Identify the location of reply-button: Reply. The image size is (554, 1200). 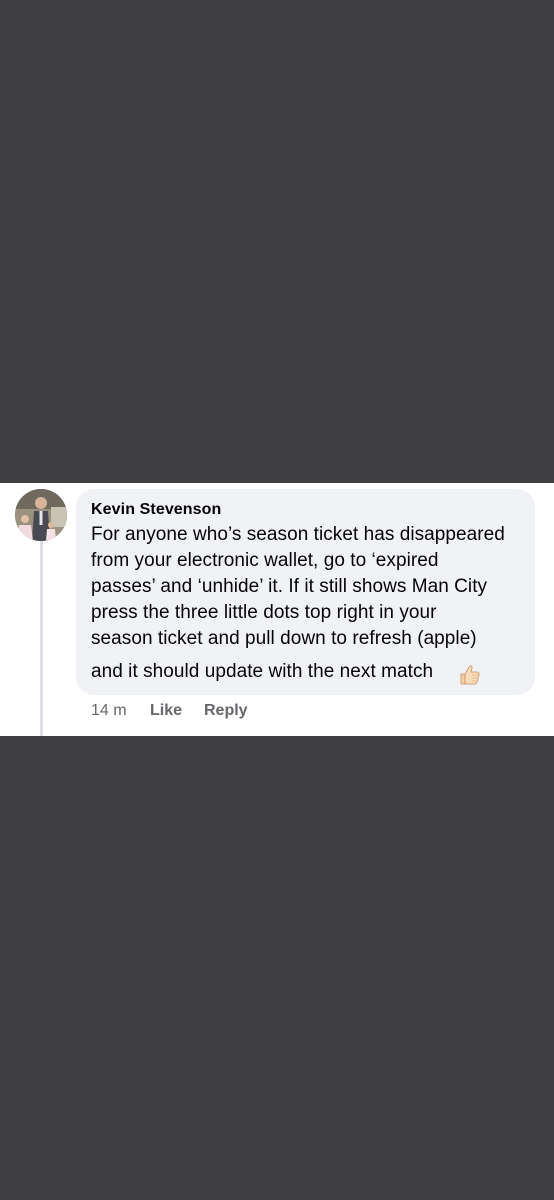
(226, 711).